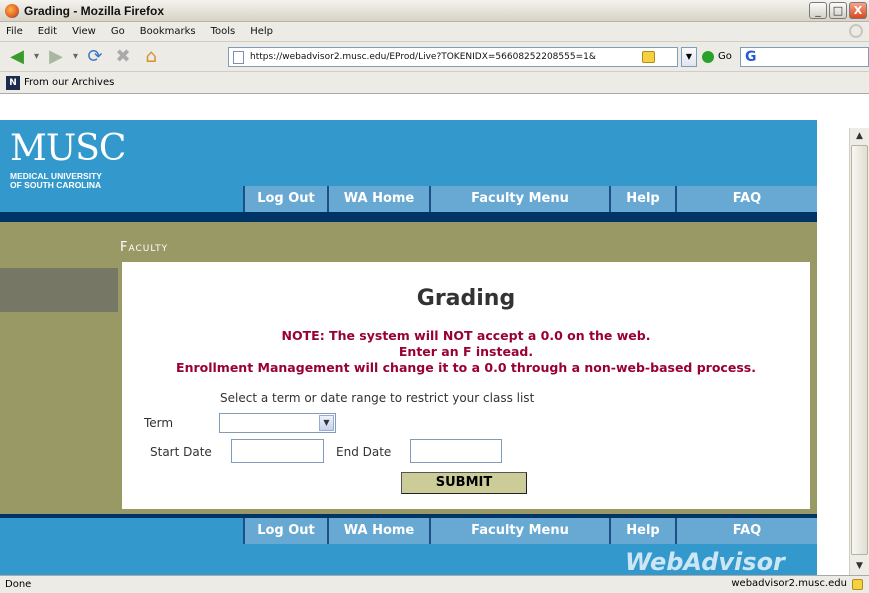 The height and width of the screenshot is (593, 869). I want to click on scroll-thumb, so click(859, 350).